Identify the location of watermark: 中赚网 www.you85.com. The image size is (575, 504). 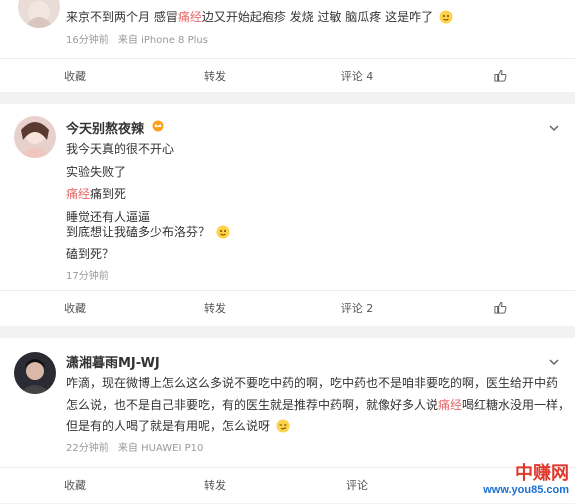
(526, 480).